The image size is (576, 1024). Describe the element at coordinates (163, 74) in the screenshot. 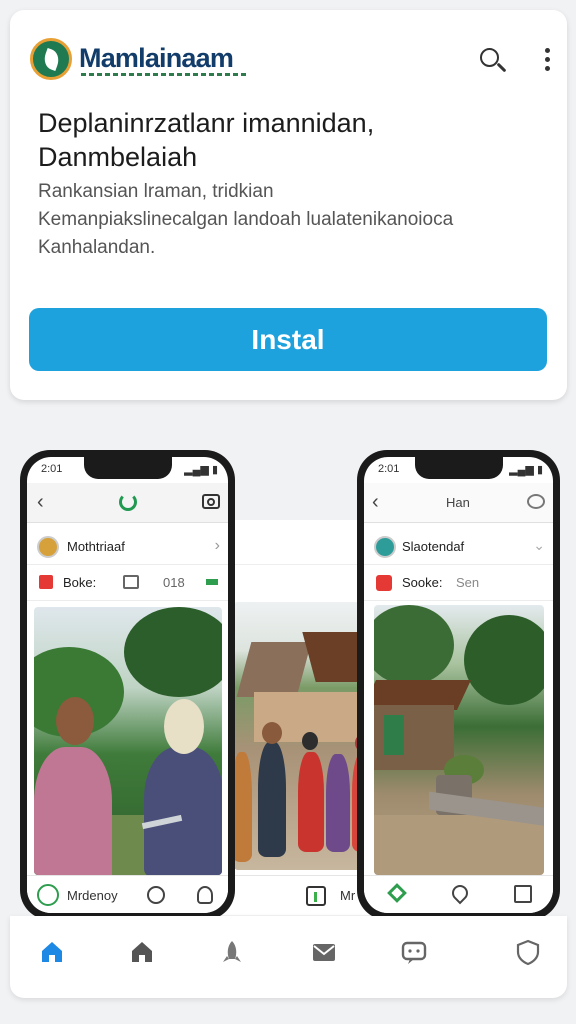

I see `brand-tagline-decoration` at that location.